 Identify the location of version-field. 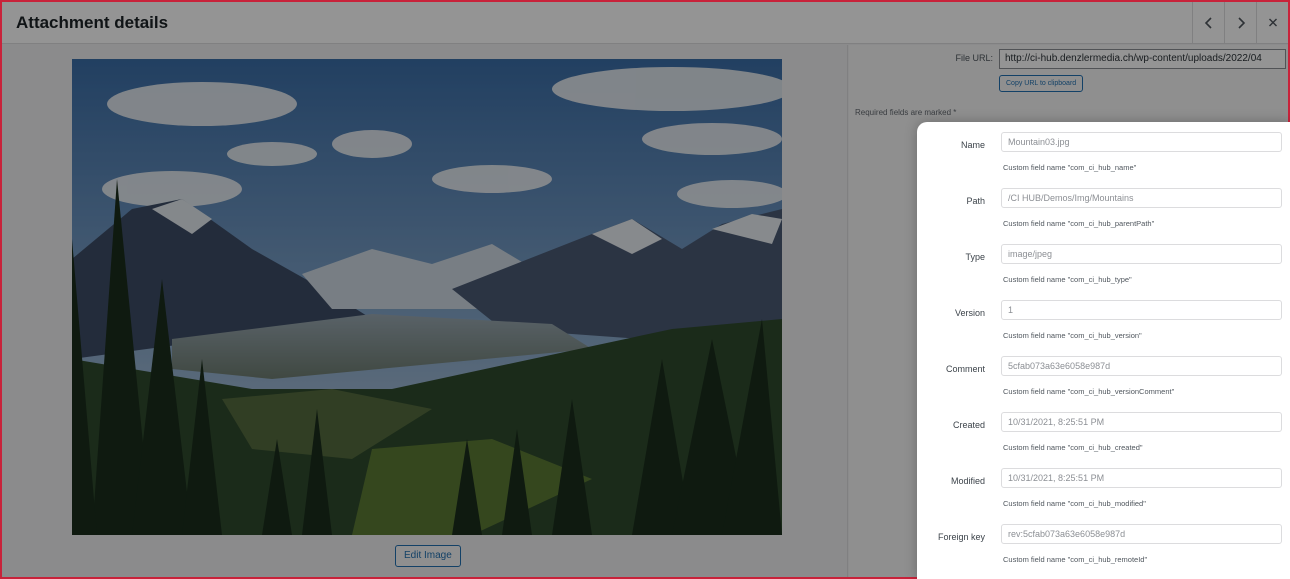
(1141, 310).